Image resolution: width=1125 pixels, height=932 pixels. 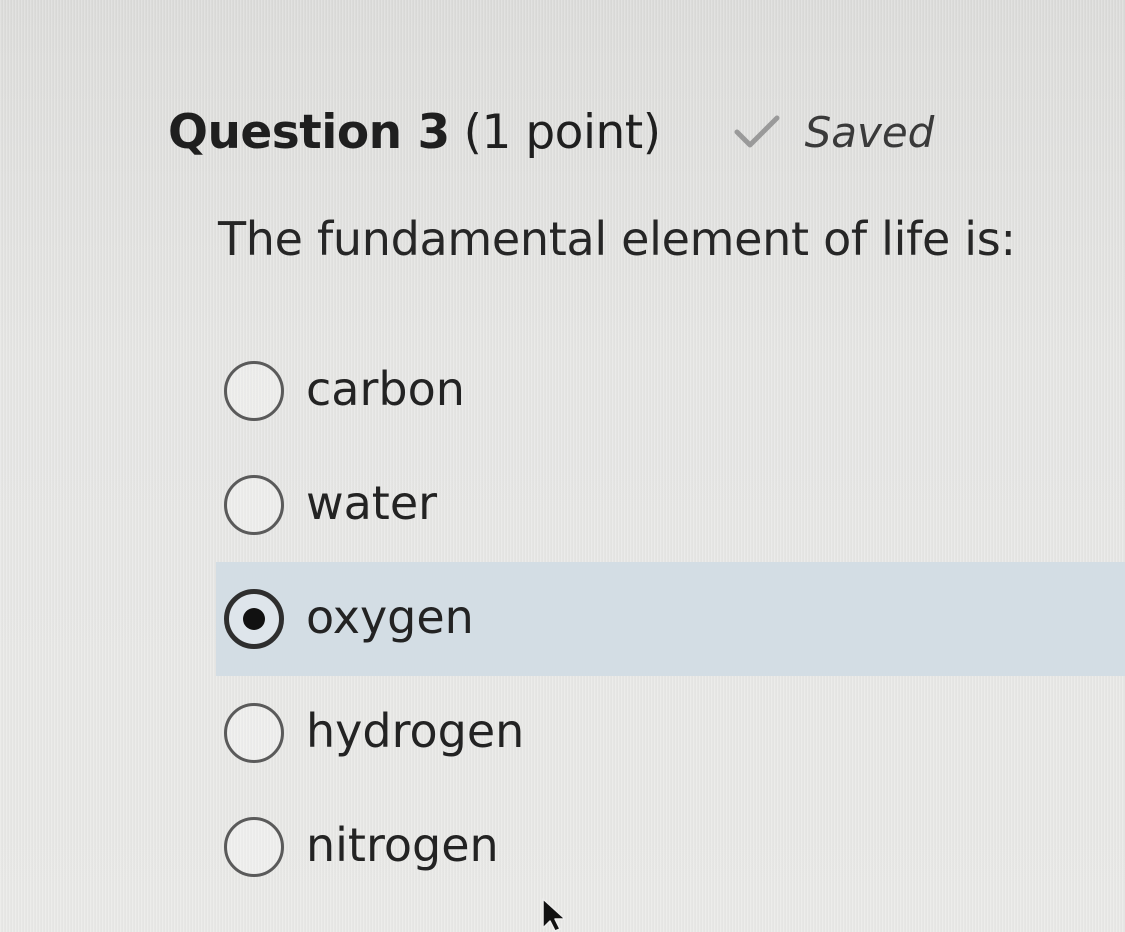 I want to click on option-label: carbon, so click(x=385, y=389).